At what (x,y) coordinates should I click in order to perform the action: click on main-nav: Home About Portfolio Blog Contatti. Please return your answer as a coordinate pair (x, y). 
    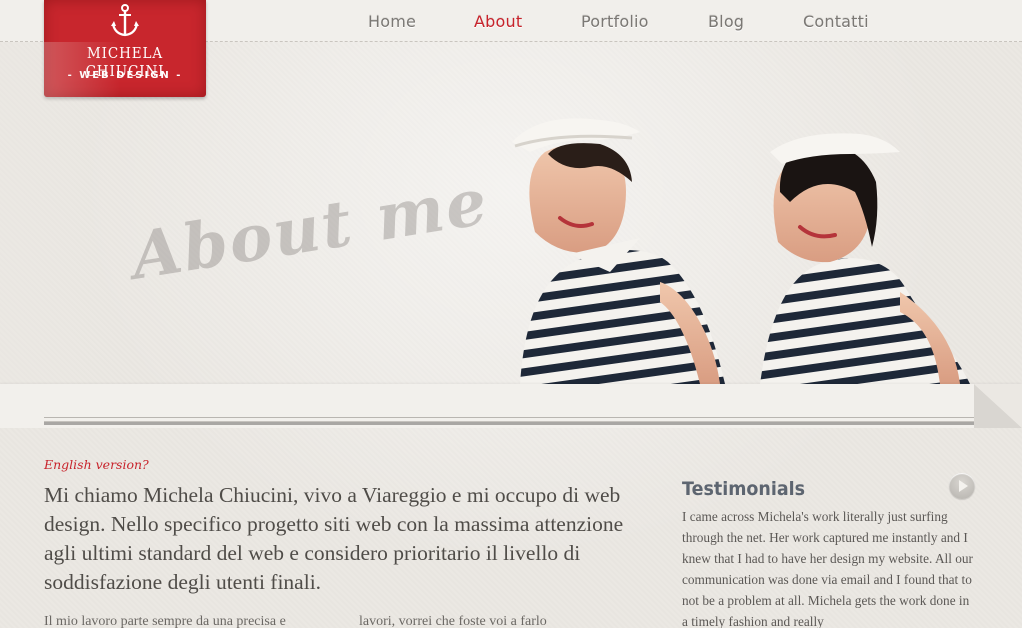
    Looking at the image, I should click on (618, 21).